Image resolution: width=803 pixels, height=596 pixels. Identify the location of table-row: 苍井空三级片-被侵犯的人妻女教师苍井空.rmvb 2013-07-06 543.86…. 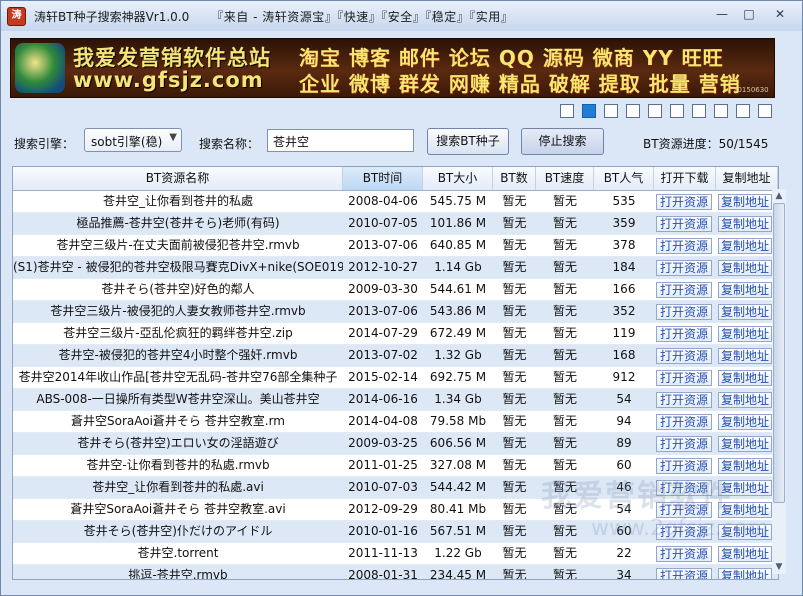
(395, 312).